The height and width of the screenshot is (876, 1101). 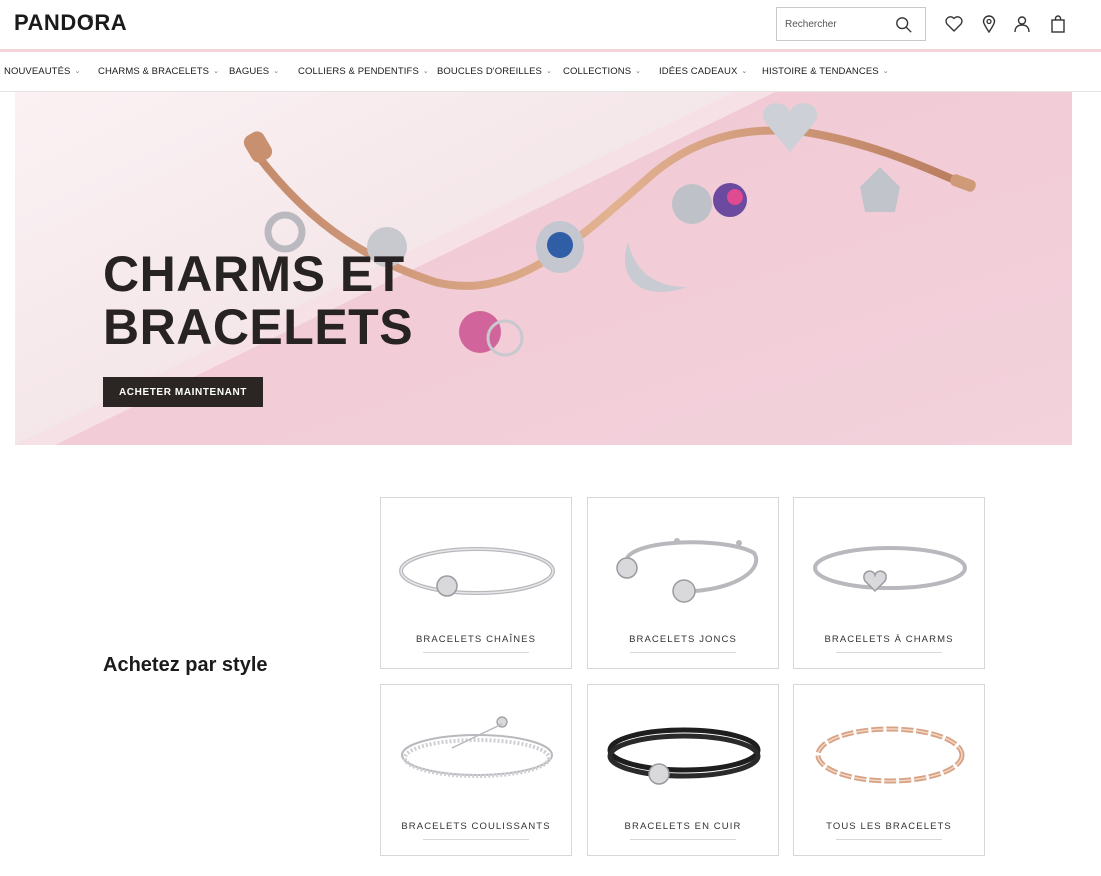 I want to click on pandora-logo: PANDORA ♛, so click(x=70, y=23).